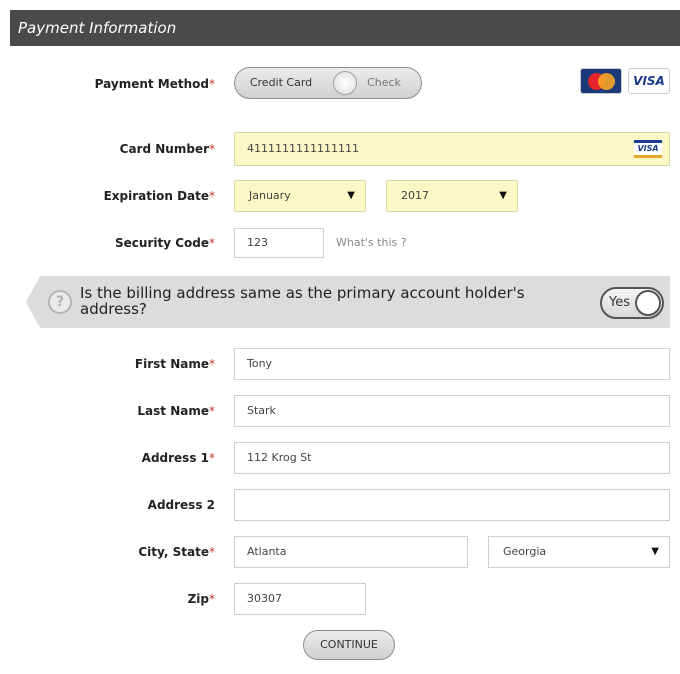 This screenshot has height=674, width=680. What do you see at coordinates (159, 196) in the screenshot?
I see `expiration-date-label: Expiration Date*` at bounding box center [159, 196].